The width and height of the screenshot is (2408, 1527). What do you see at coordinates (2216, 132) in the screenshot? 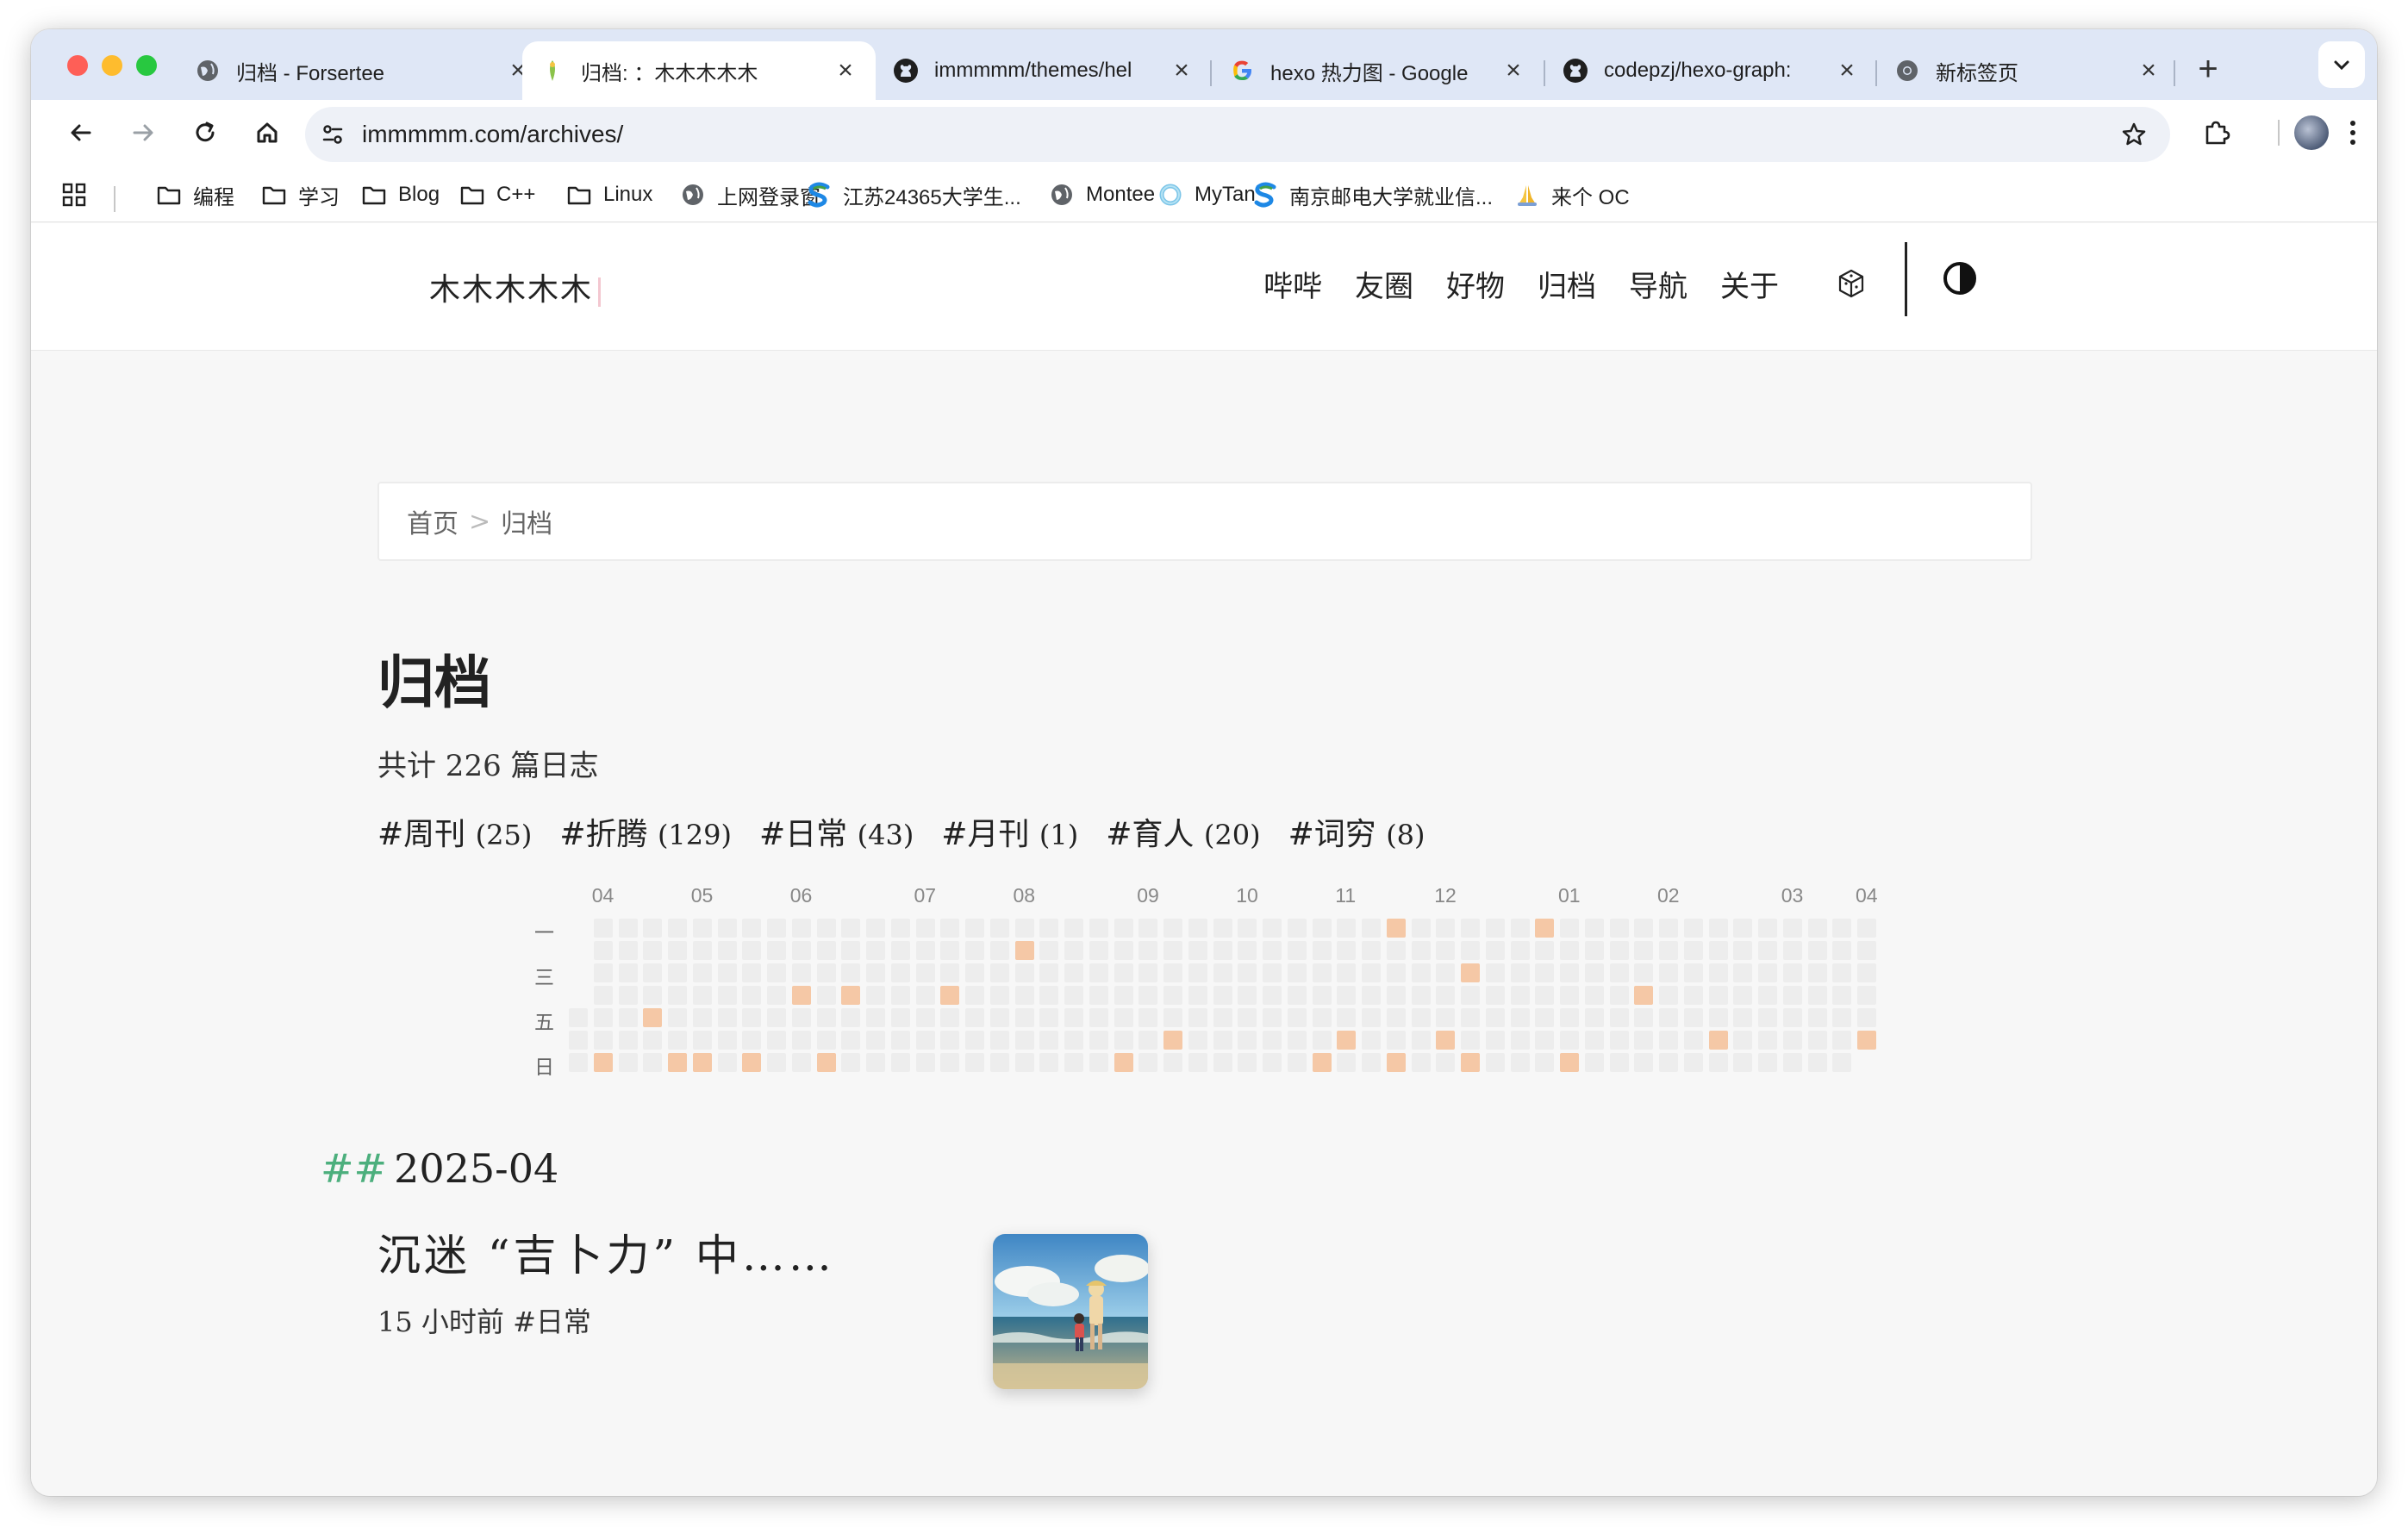
I see `extensions-button` at bounding box center [2216, 132].